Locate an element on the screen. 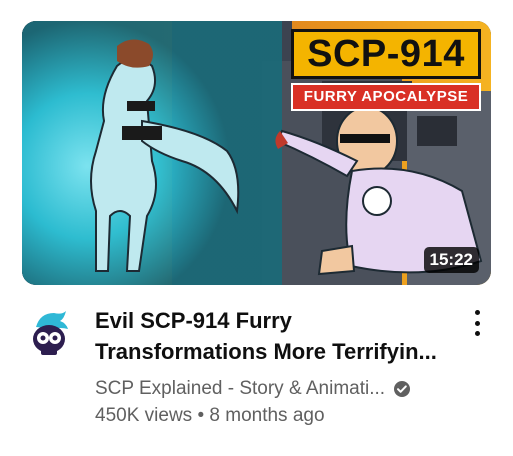 The image size is (513, 456). view-count: 450K views is located at coordinates (144, 415).